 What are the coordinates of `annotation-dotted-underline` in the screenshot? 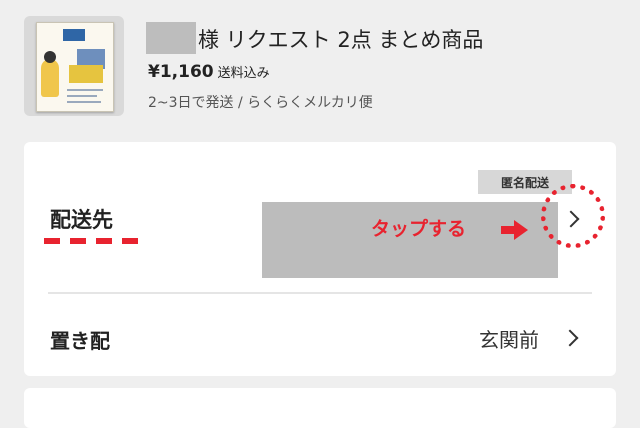 It's located at (96, 241).